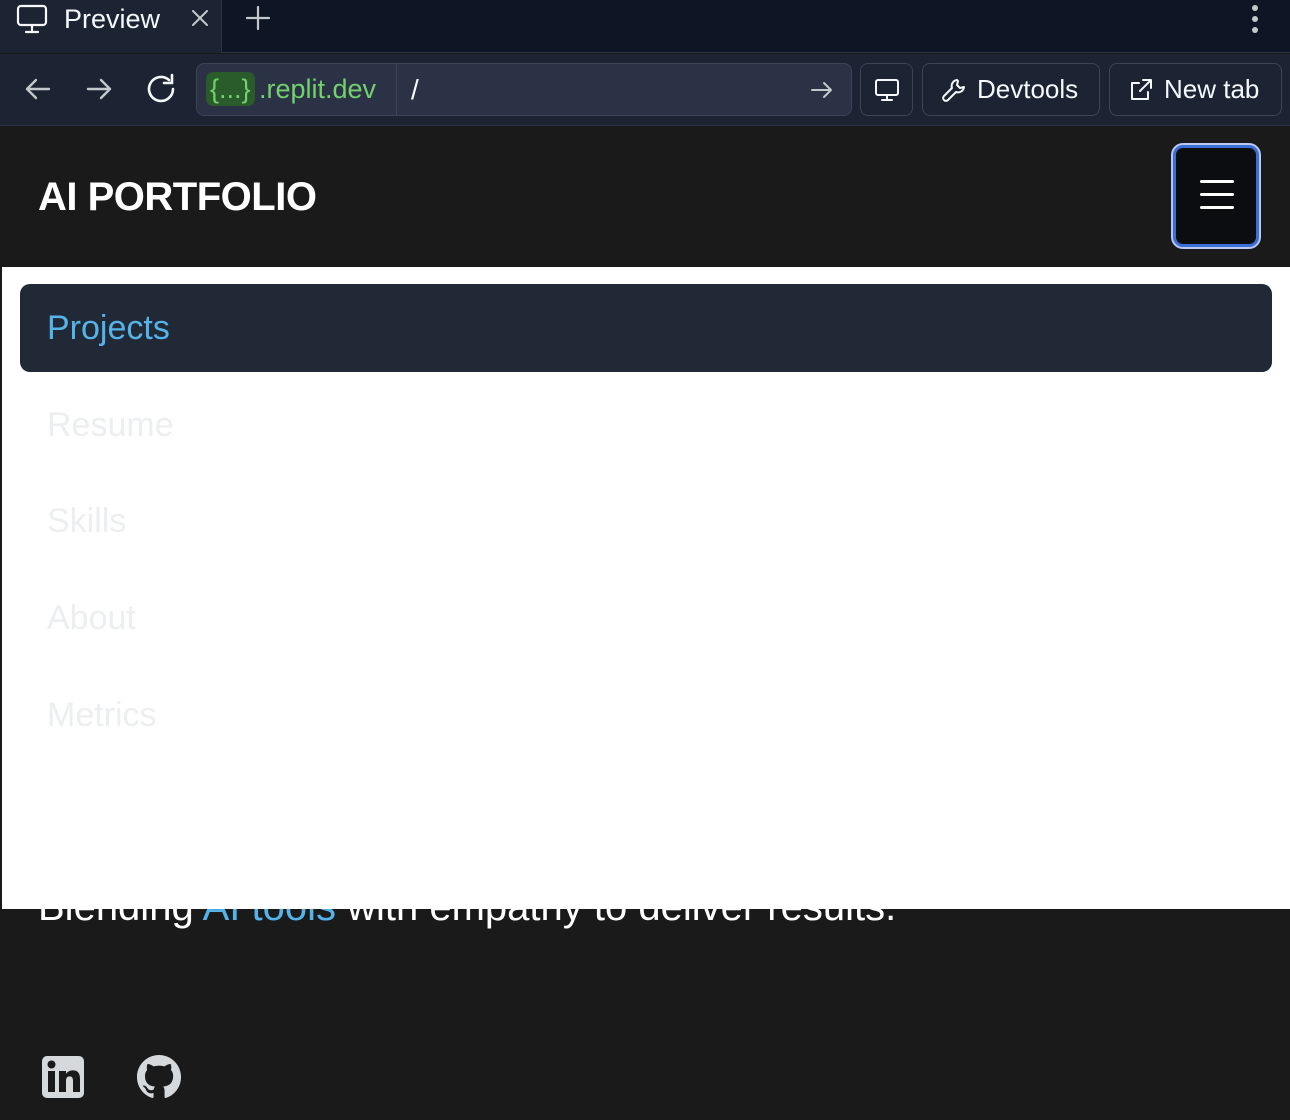 Image resolution: width=1290 pixels, height=1120 pixels. I want to click on linkedin-icon, so click(63, 1077).